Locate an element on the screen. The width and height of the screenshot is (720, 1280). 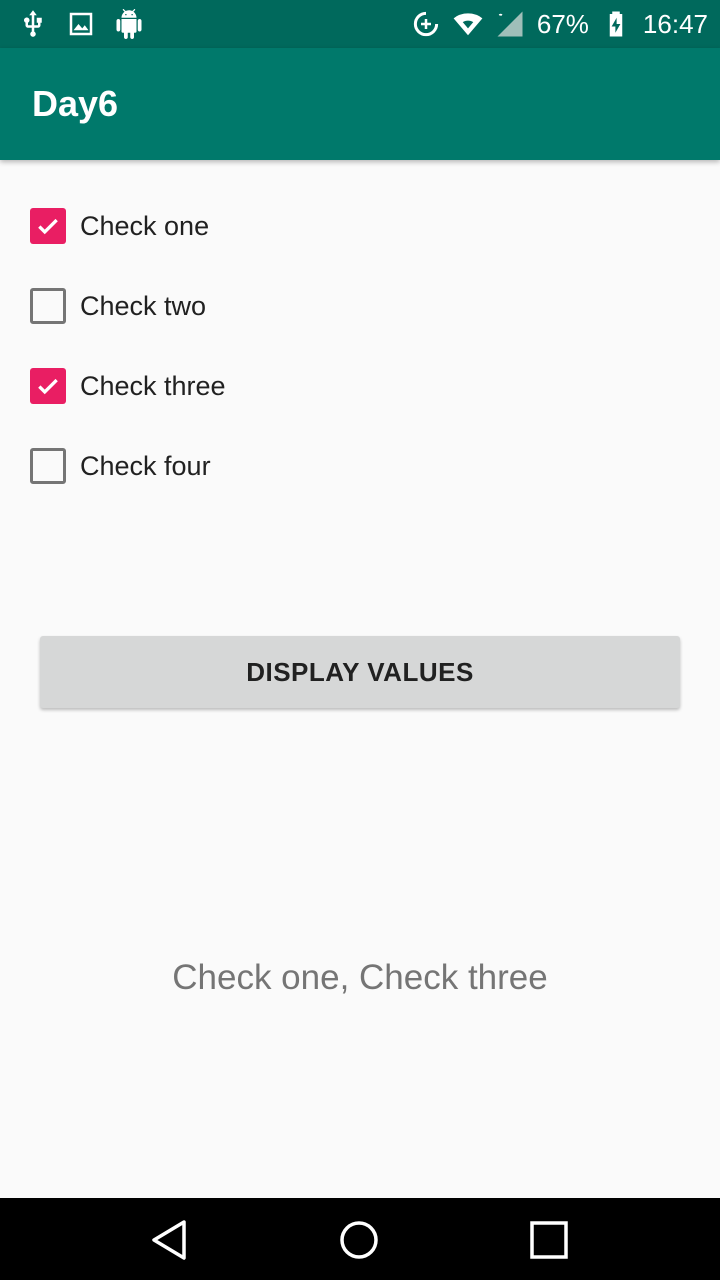
checkbox-label: Check three is located at coordinates (153, 385).